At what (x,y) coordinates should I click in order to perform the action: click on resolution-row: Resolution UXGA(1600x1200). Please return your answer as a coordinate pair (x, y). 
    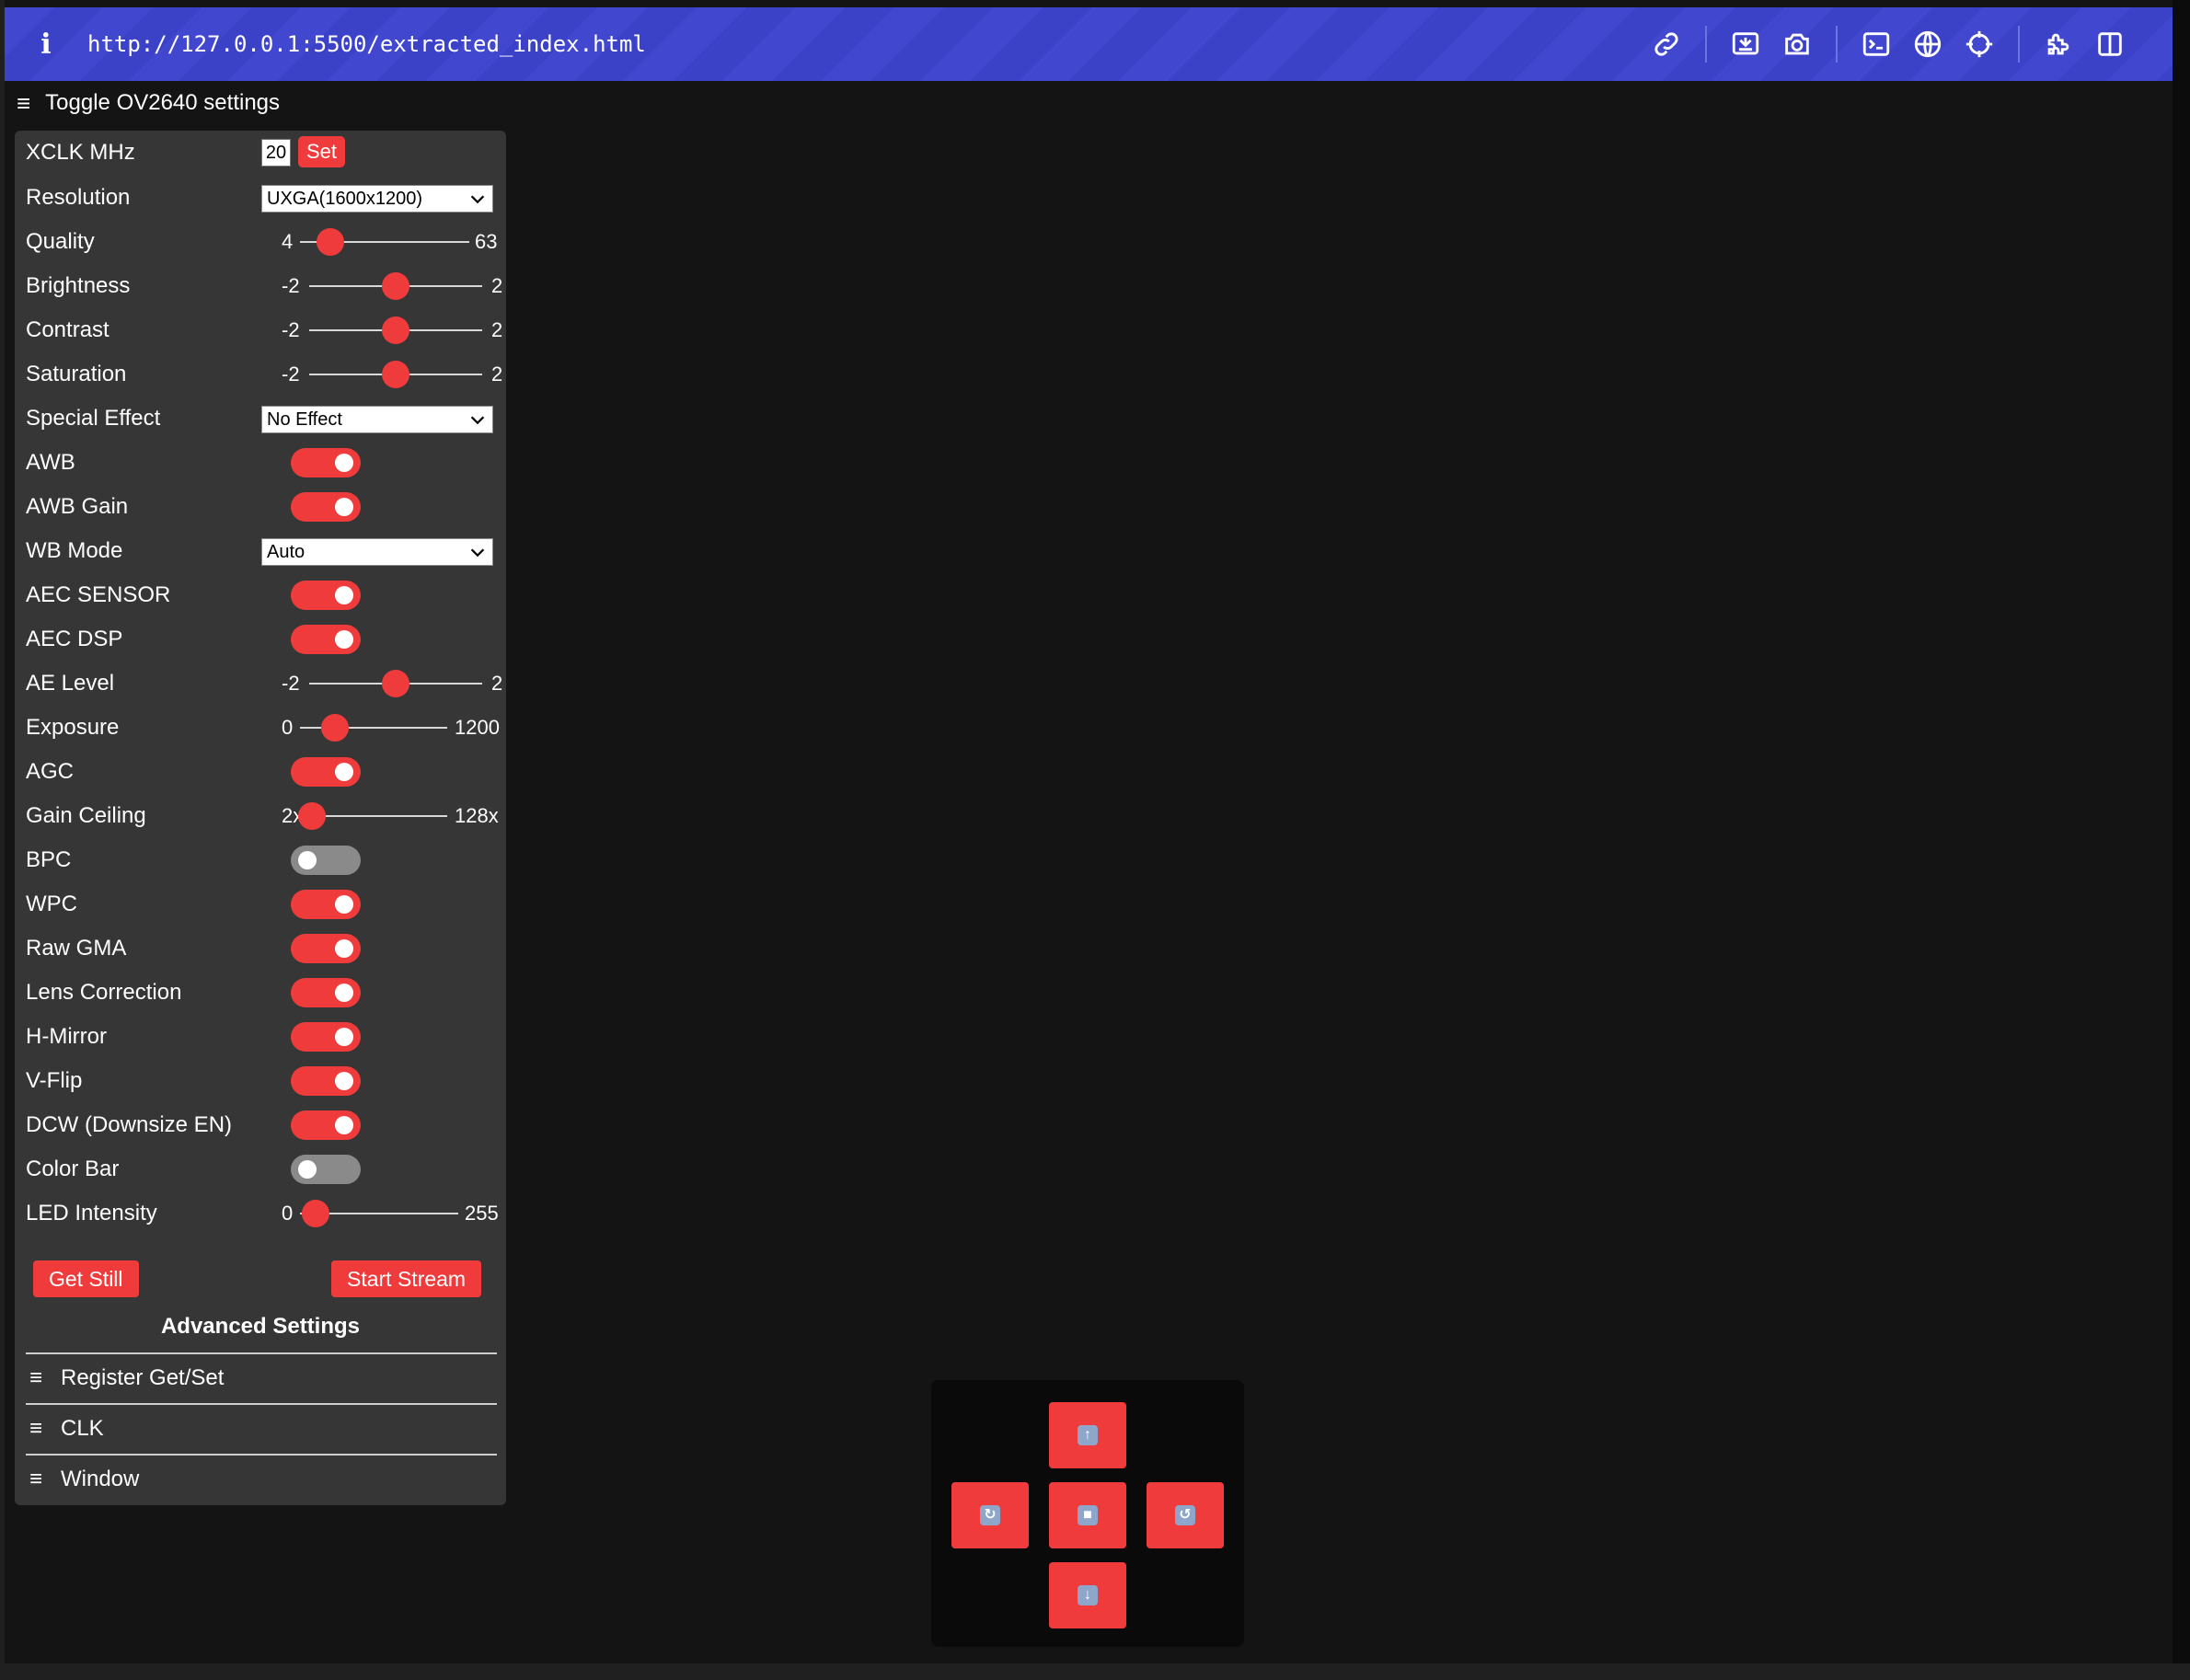
    Looking at the image, I should click on (260, 198).